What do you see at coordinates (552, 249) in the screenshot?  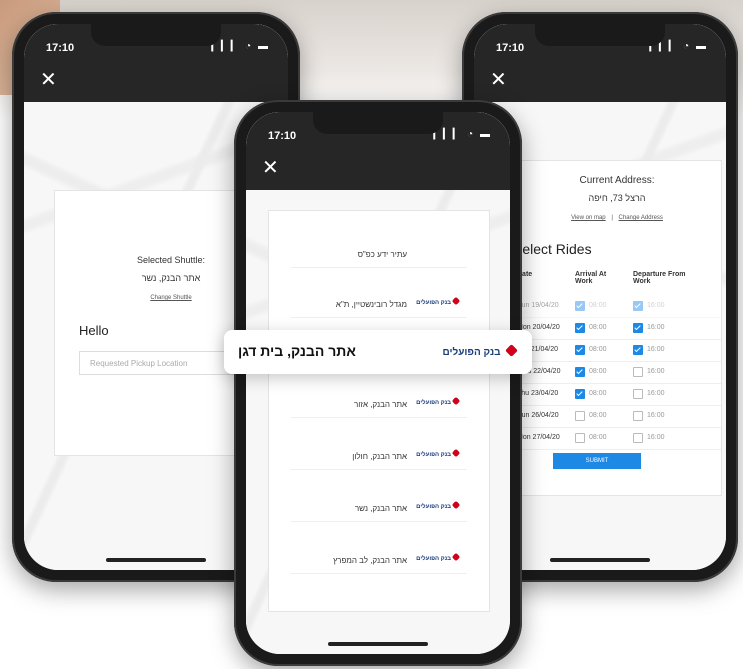 I see `section-title: Select Rides` at bounding box center [552, 249].